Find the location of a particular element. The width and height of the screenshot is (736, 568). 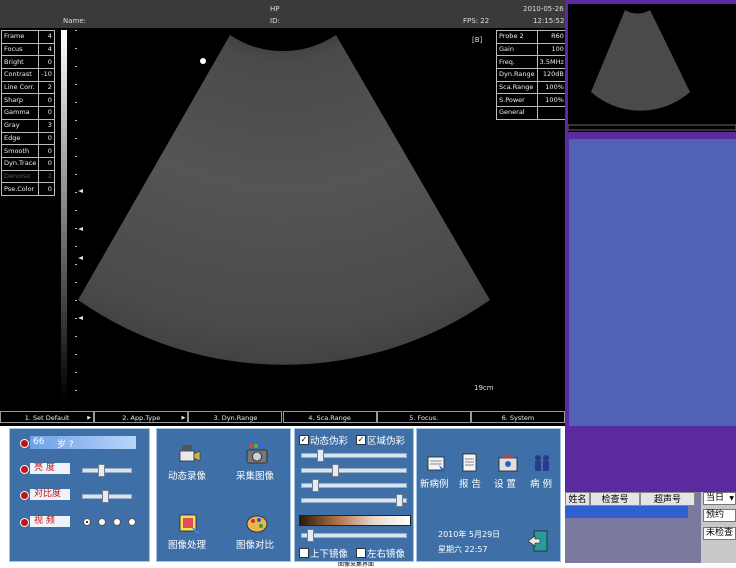

record-button: 动态录像 is located at coordinates (187, 475).